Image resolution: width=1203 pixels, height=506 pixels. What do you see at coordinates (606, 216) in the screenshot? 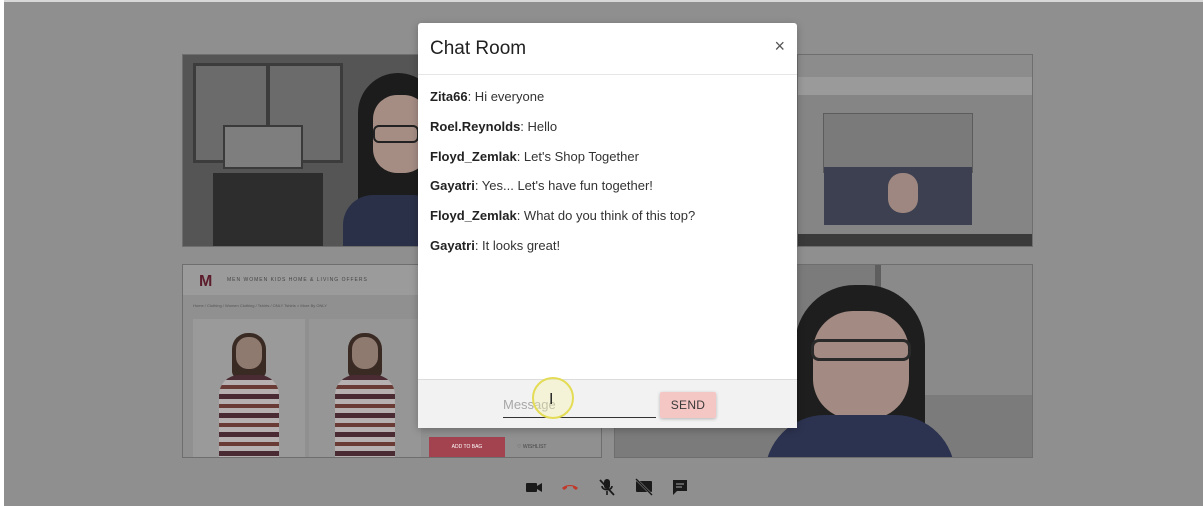
I see `message-text: : What do you think of this top?` at bounding box center [606, 216].